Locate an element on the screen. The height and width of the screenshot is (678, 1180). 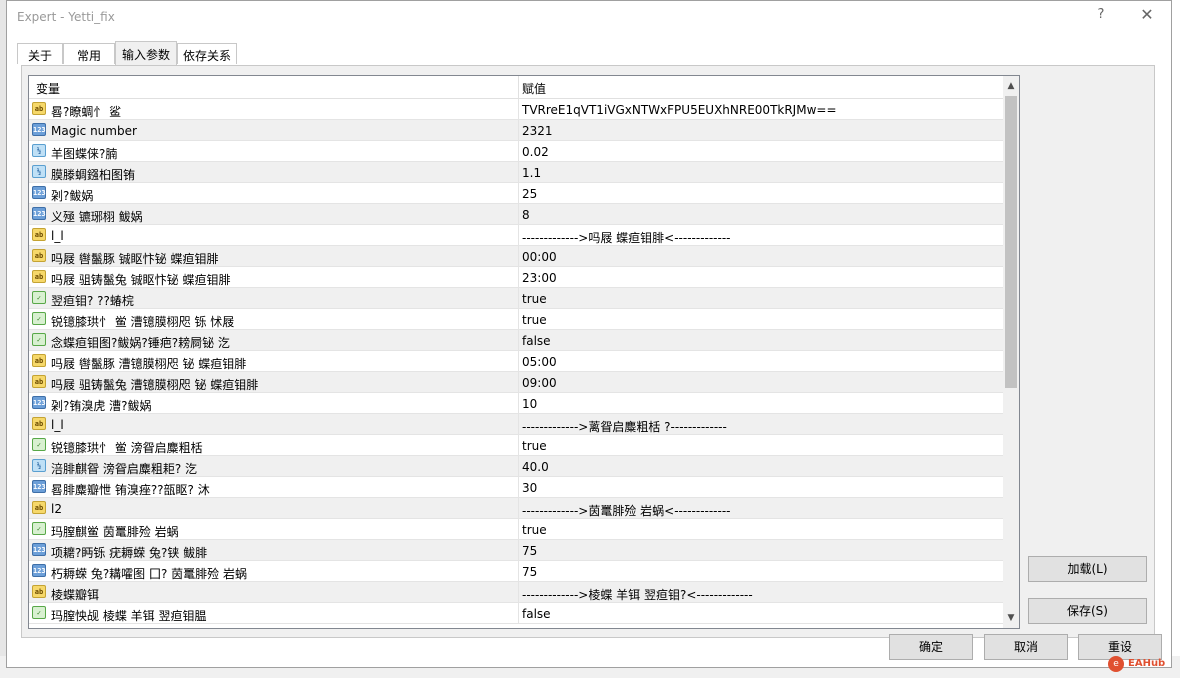
parameter-row: 123 刴?铕溴虎 漕?鲅娲 10 is located at coordinates (518, 403).